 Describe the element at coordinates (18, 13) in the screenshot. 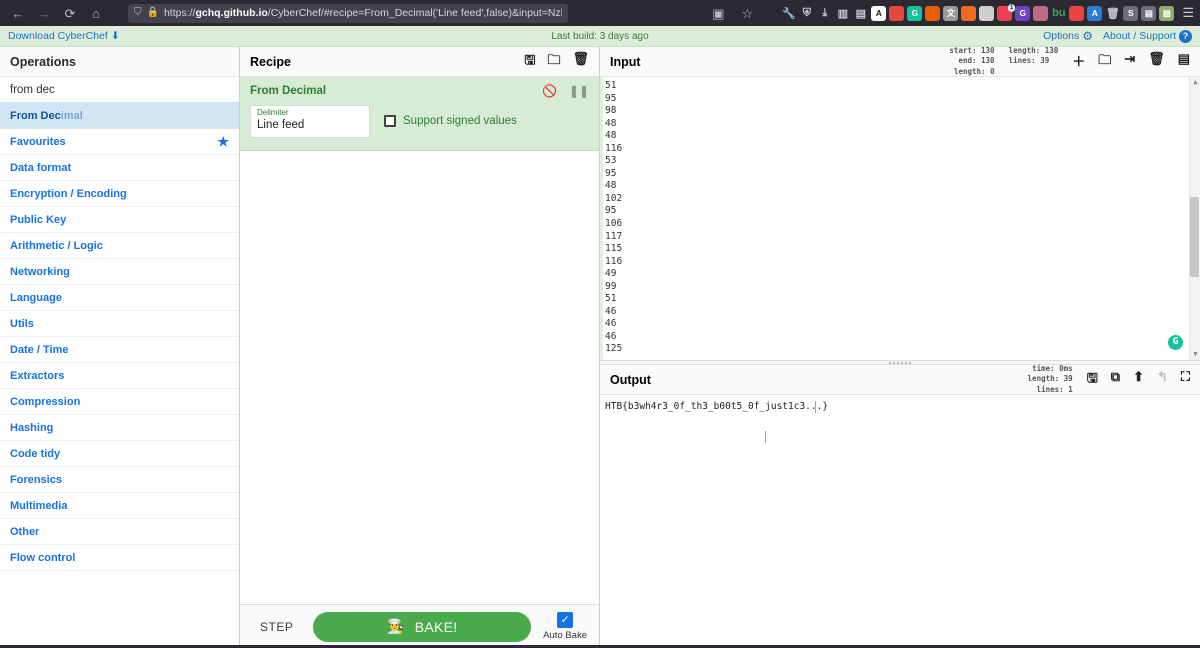

I see `back-icon: ←` at that location.